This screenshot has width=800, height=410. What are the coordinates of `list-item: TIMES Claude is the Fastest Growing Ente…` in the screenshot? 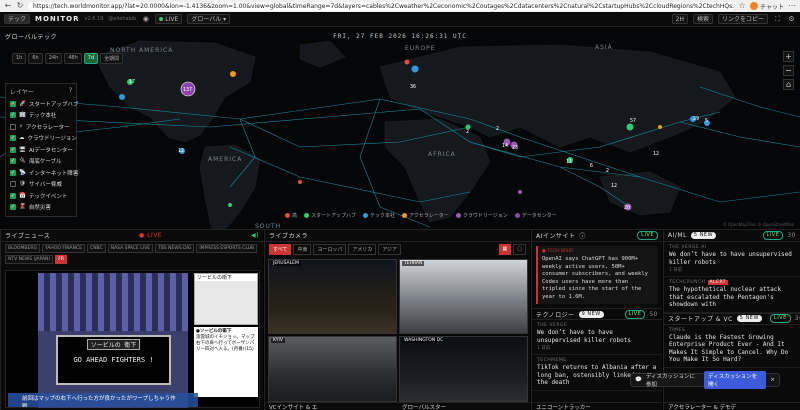 It's located at (732, 346).